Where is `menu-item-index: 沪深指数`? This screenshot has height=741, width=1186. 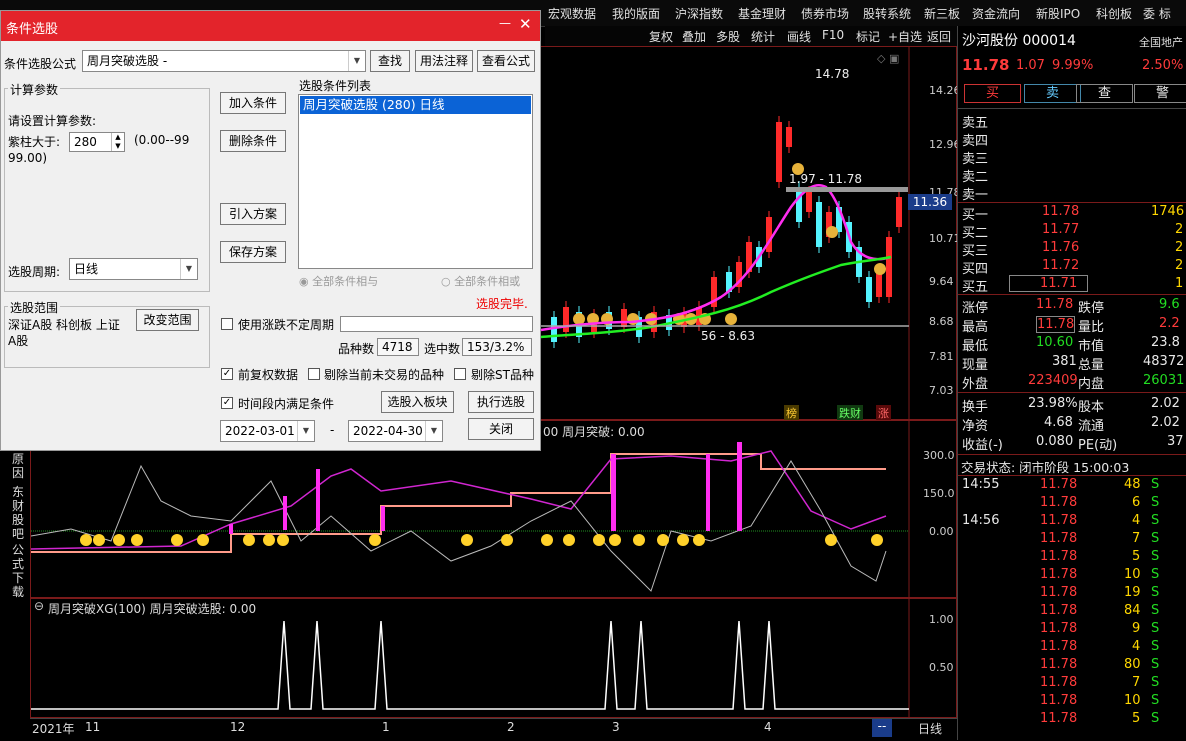
menu-item-index: 沪深指数 is located at coordinates (699, 13).